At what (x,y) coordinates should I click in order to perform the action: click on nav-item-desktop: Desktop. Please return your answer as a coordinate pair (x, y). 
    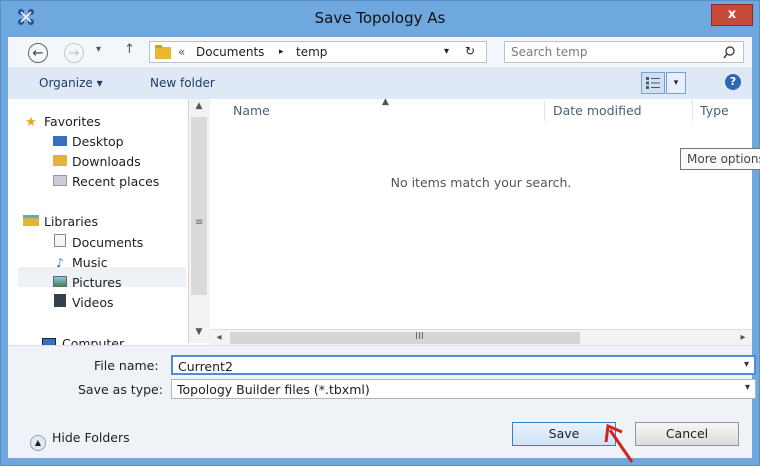
    Looking at the image, I should click on (88, 142).